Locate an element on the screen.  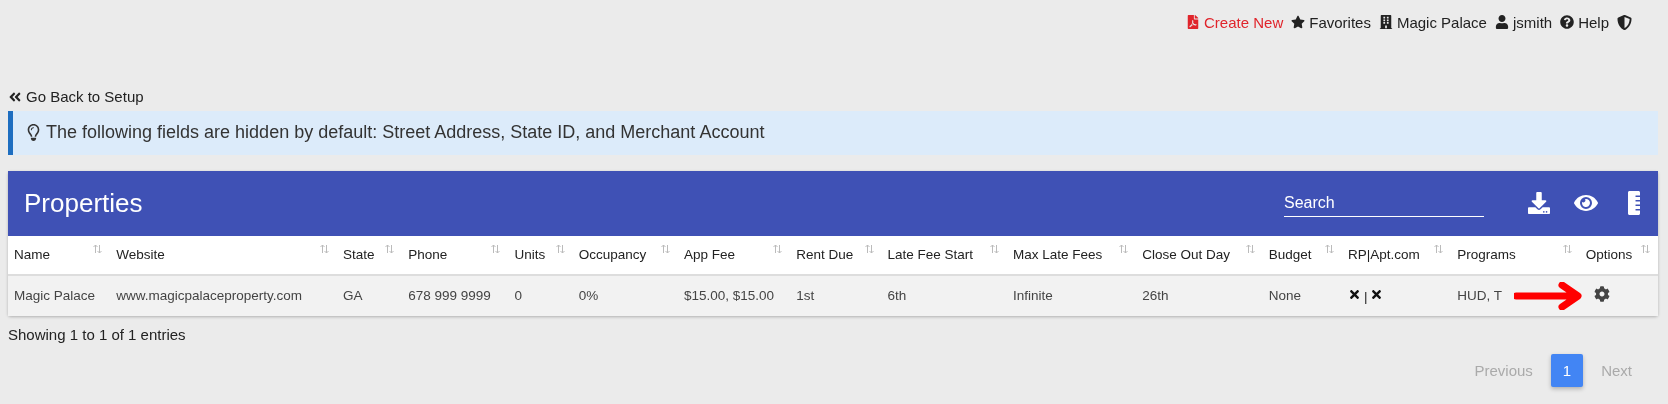
nav-link: Favorites is located at coordinates (1331, 22).